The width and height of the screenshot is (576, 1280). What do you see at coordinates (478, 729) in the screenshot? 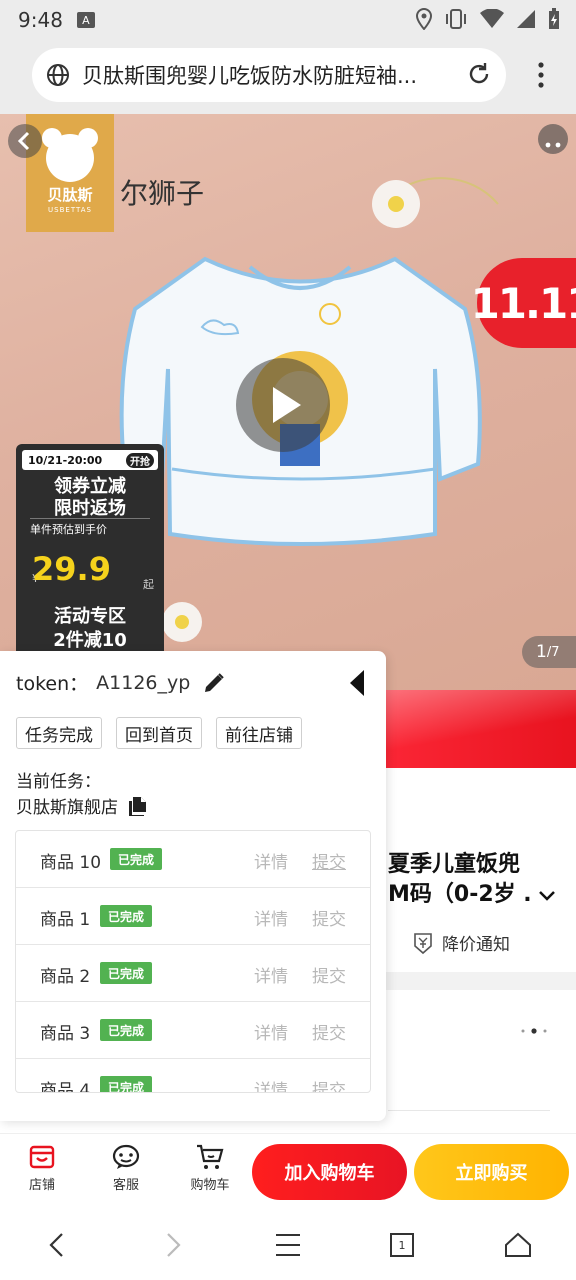
I see `banner-sheen` at bounding box center [478, 729].